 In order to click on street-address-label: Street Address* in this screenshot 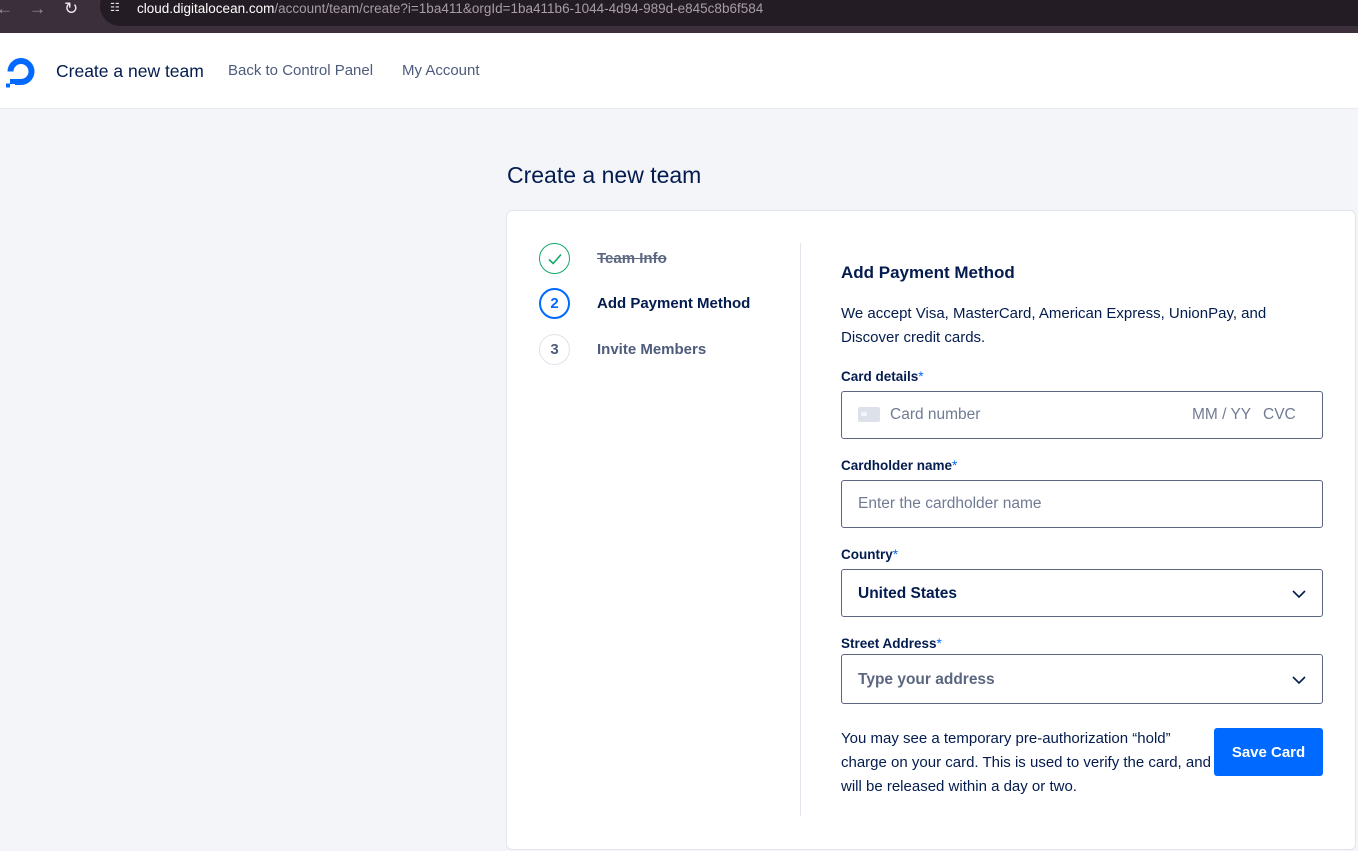, I will do `click(891, 644)`.